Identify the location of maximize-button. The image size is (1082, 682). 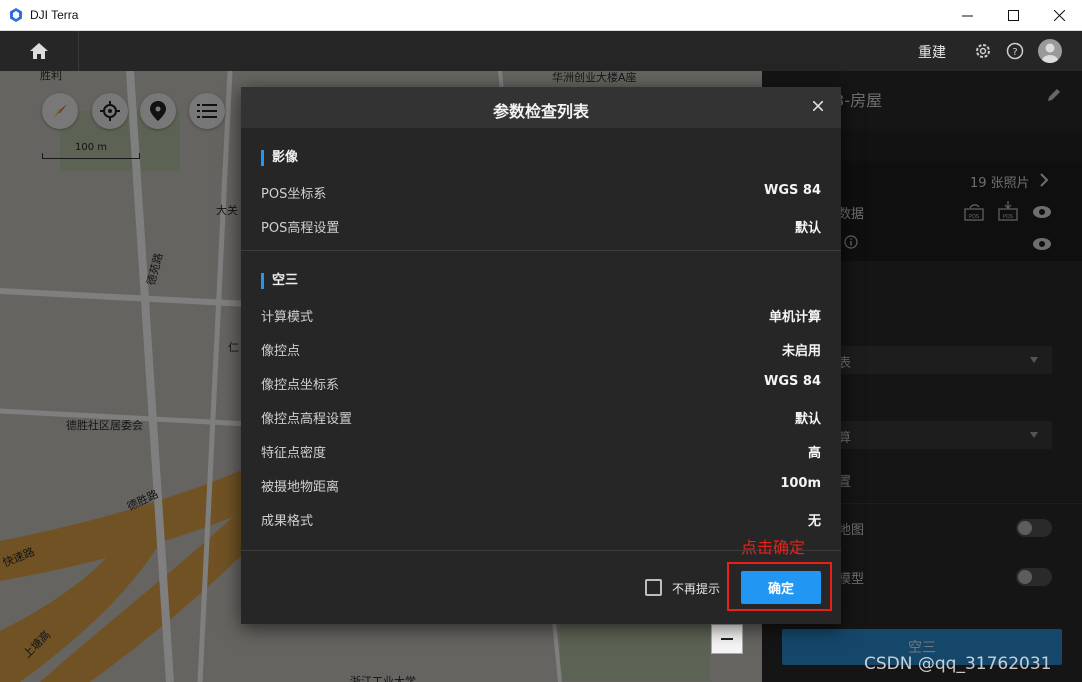
(1013, 15).